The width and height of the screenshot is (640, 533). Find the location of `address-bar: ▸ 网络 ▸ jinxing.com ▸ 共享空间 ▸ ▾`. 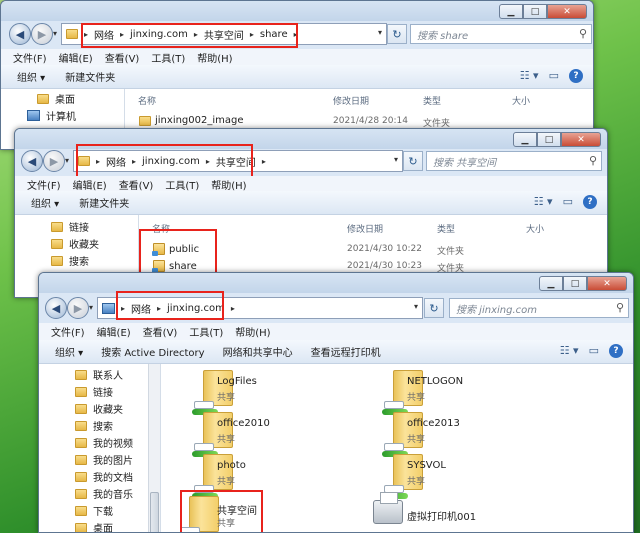

address-bar: ▸ 网络 ▸ jinxing.com ▸ 共享空间 ▸ ▾ is located at coordinates (238, 161).